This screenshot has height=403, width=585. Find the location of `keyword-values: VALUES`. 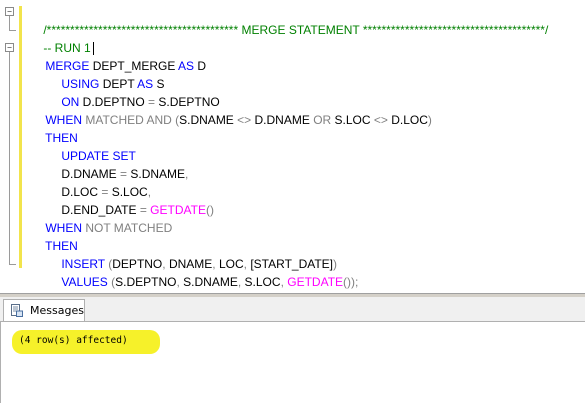

keyword-values: VALUES is located at coordinates (84, 282).